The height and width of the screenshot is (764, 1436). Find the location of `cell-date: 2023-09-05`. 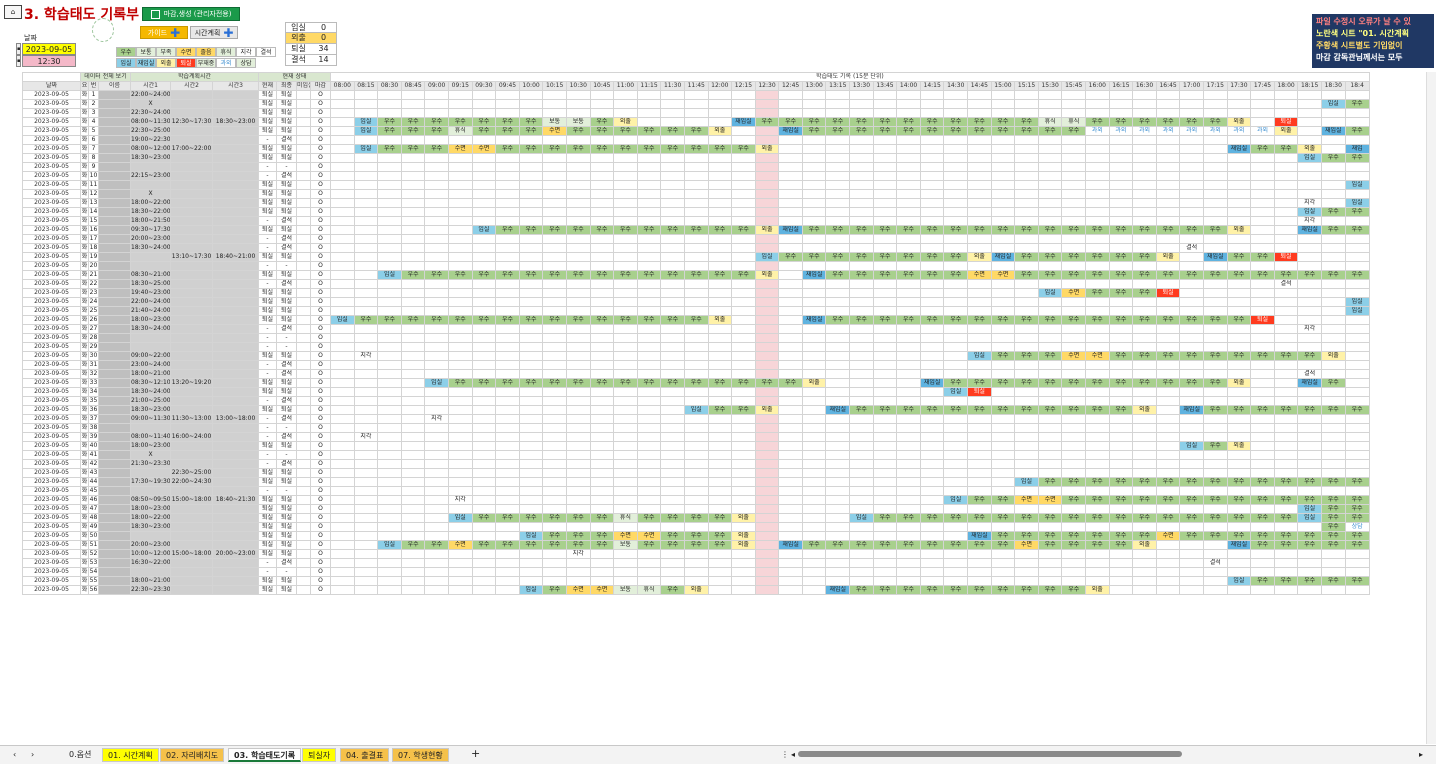

cell-date: 2023-09-05 is located at coordinates (51, 284).